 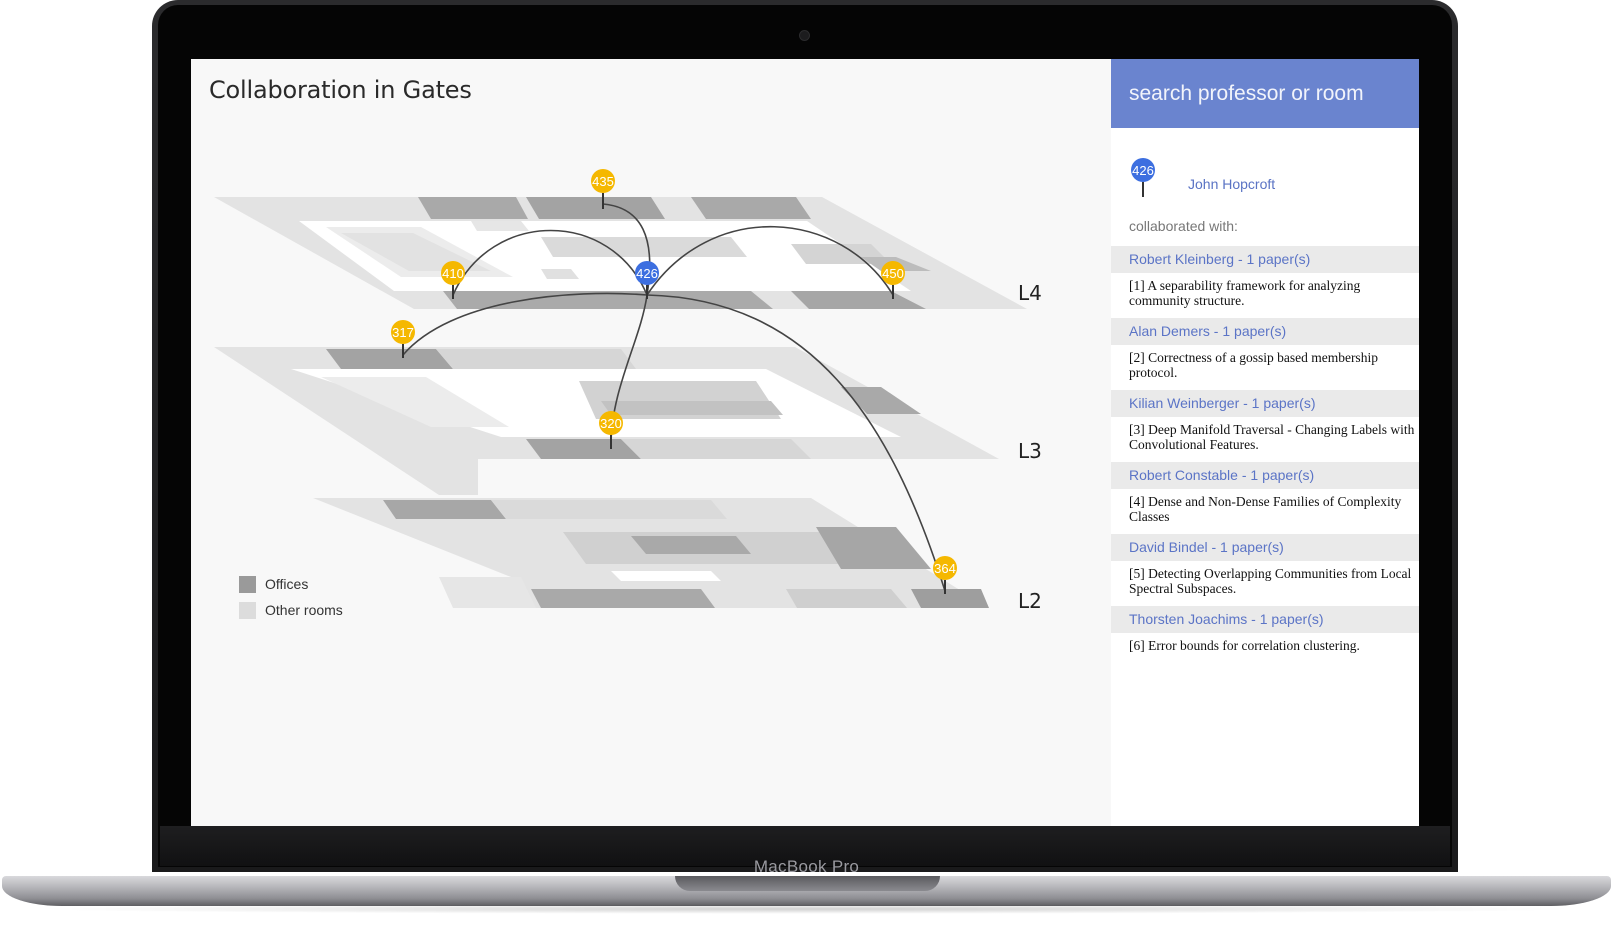 What do you see at coordinates (1265, 547) in the screenshot?
I see `collaborator-name: David Bindel - 1 paper(s)` at bounding box center [1265, 547].